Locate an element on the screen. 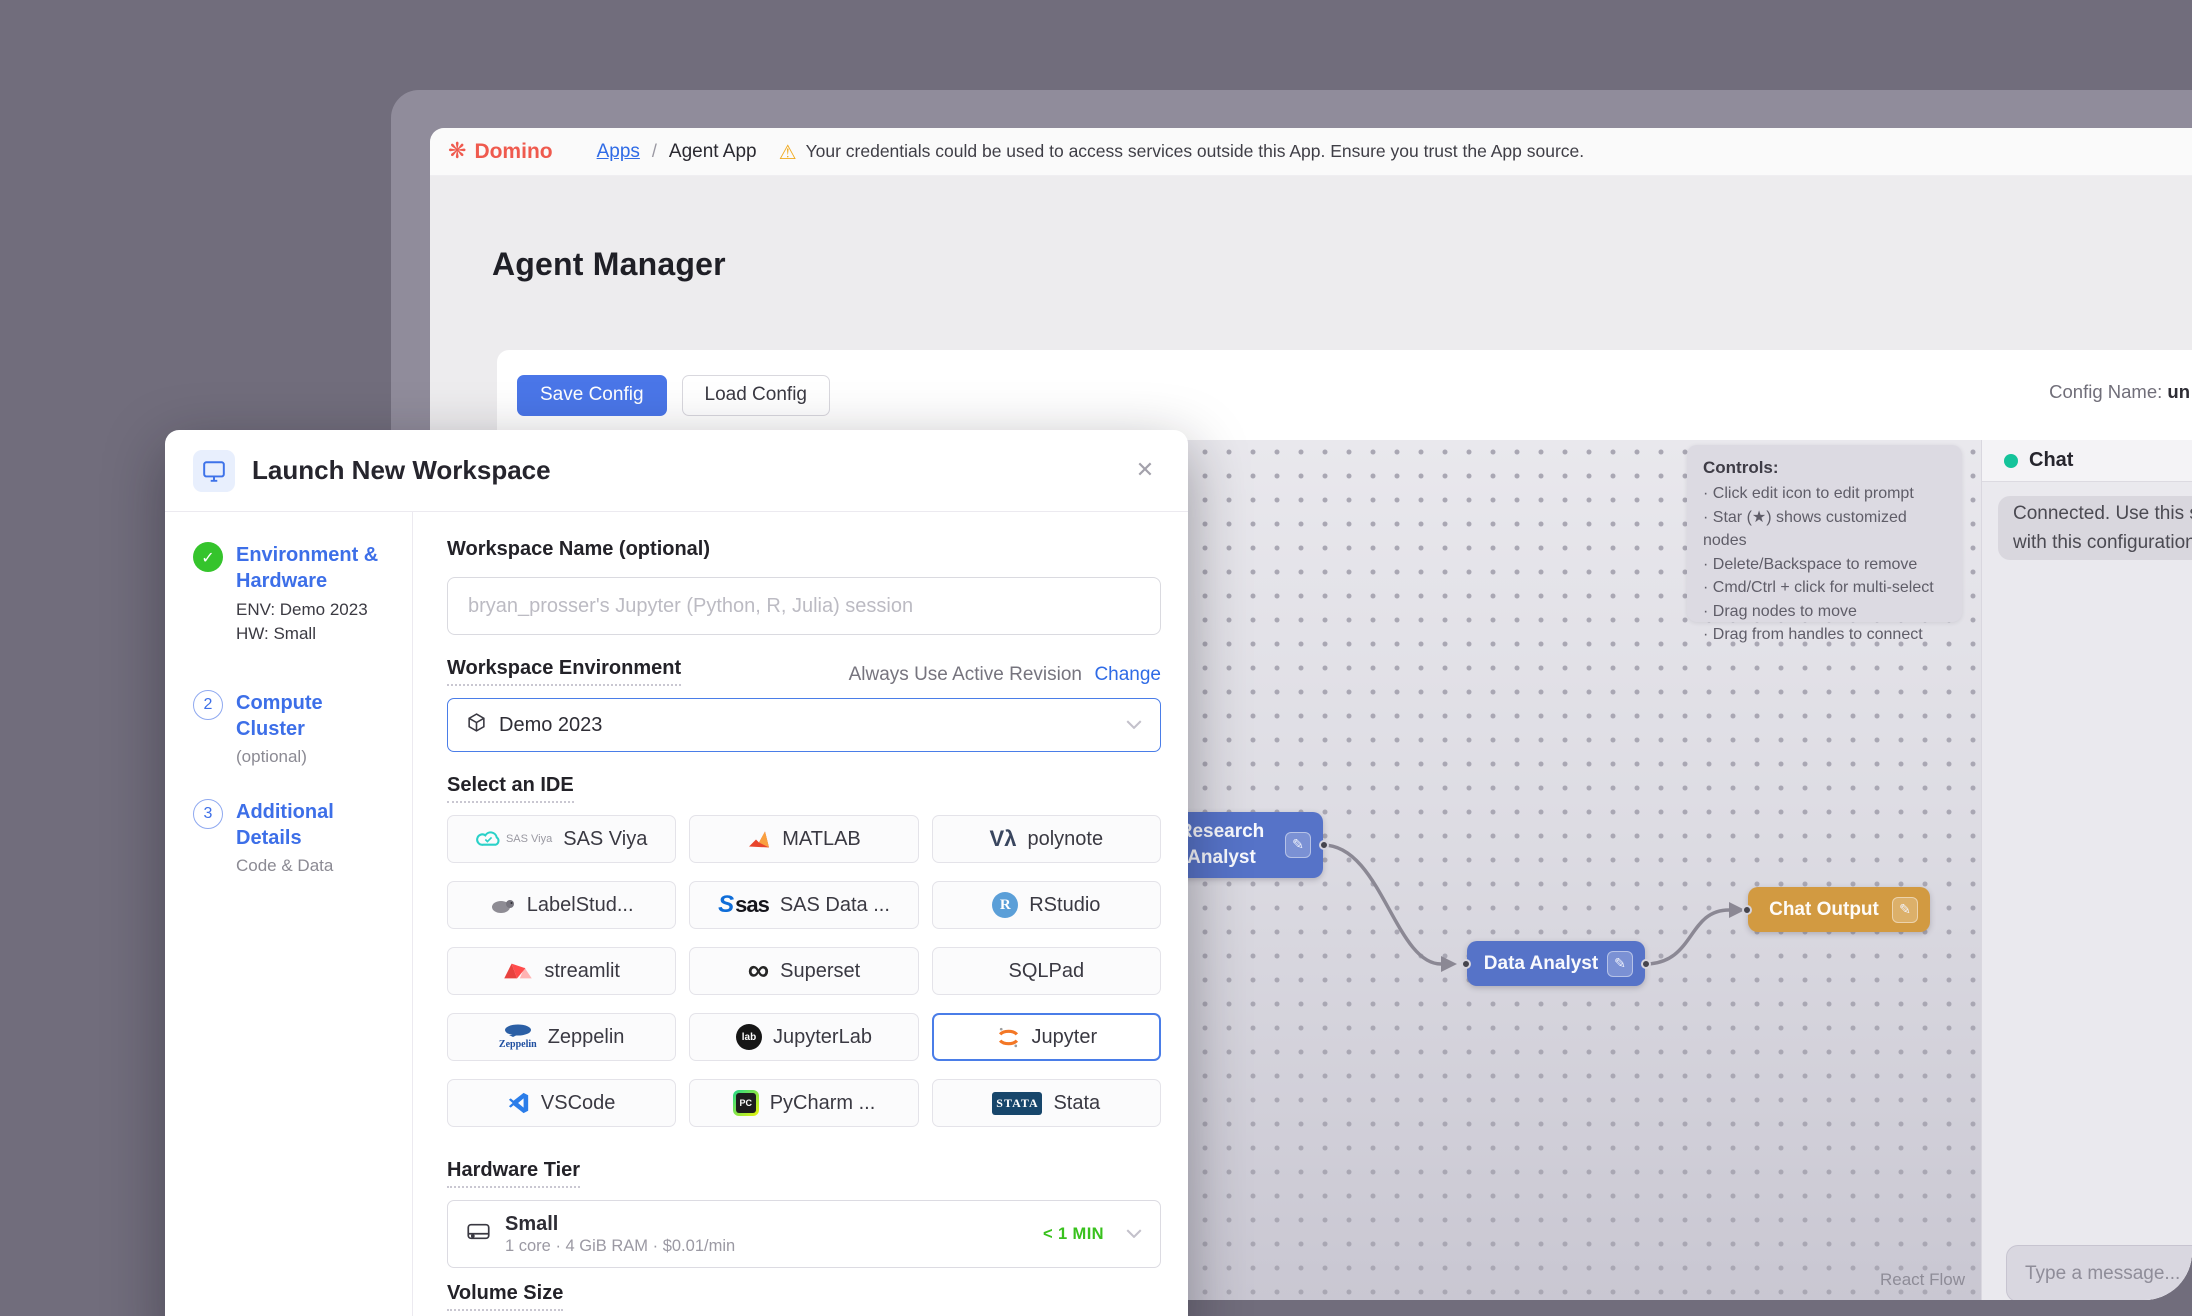 The image size is (2192, 1316). ide-tile-vscode: VSCode is located at coordinates (562, 1103).